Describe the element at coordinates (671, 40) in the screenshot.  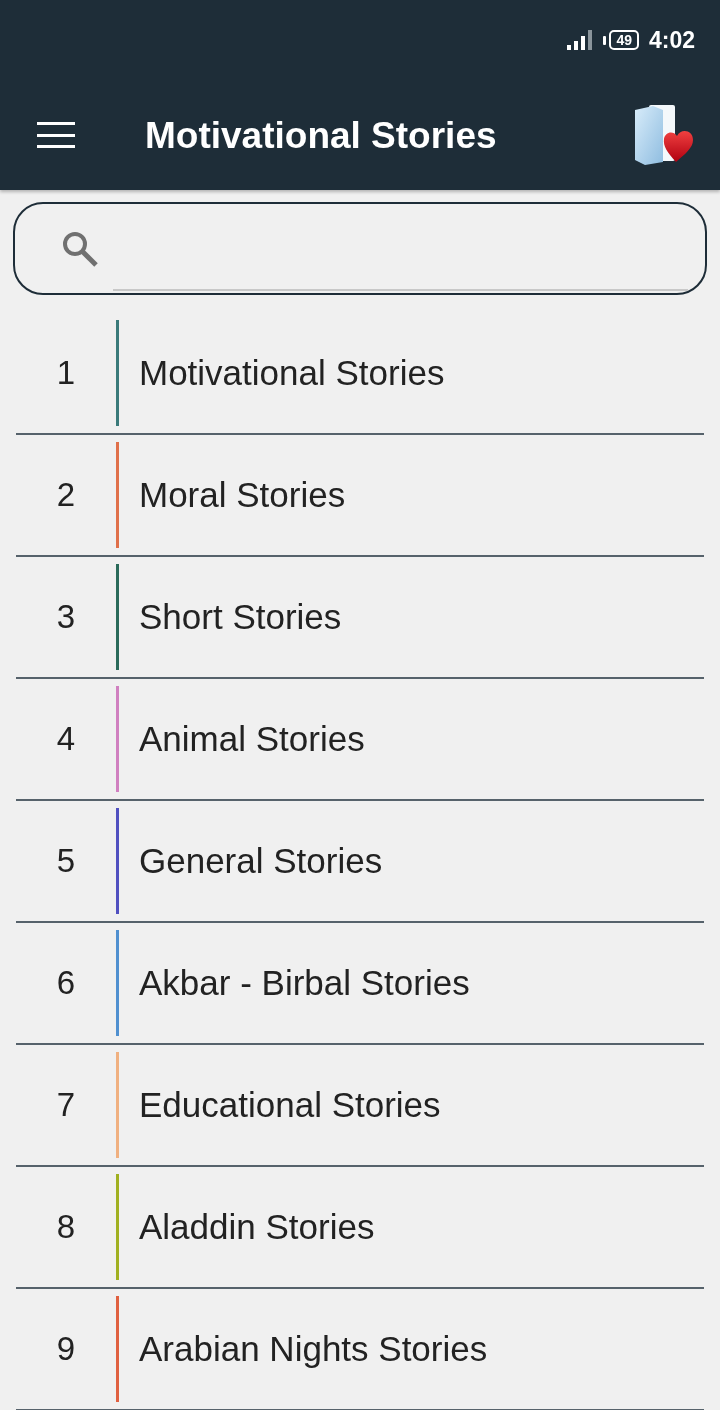
I see `clock-time: 4:02` at that location.